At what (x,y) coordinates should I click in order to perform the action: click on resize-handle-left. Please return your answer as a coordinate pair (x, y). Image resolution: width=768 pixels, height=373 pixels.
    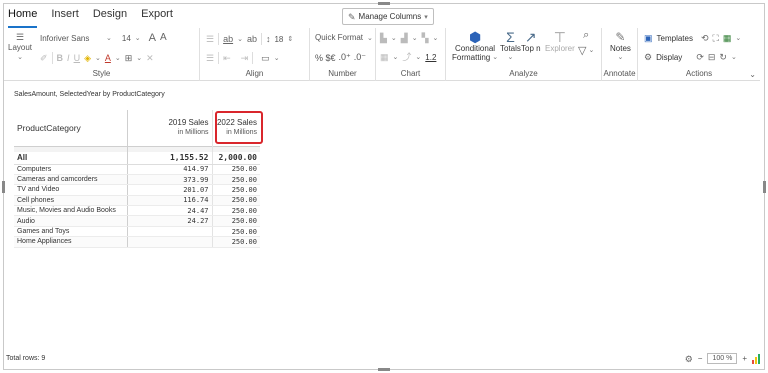
    Looking at the image, I should click on (3, 187).